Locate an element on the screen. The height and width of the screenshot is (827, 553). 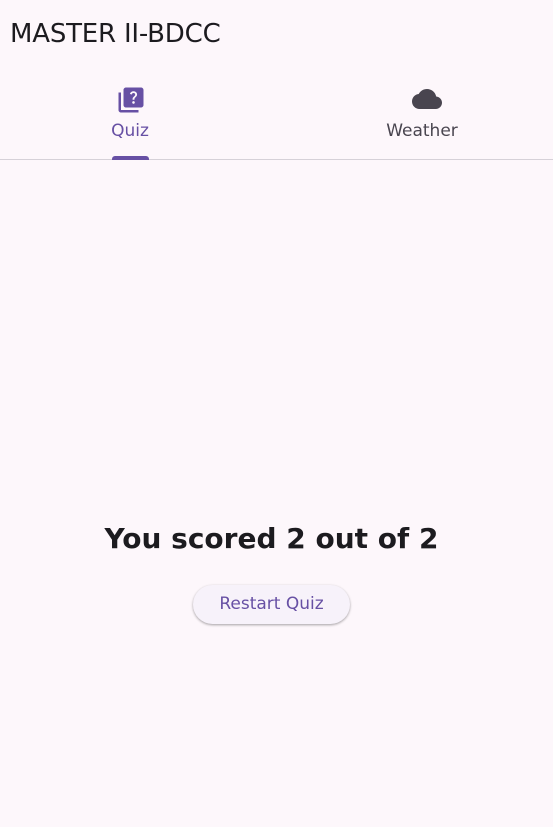
score-text: You scored 2 out of 2 is located at coordinates (271, 538).